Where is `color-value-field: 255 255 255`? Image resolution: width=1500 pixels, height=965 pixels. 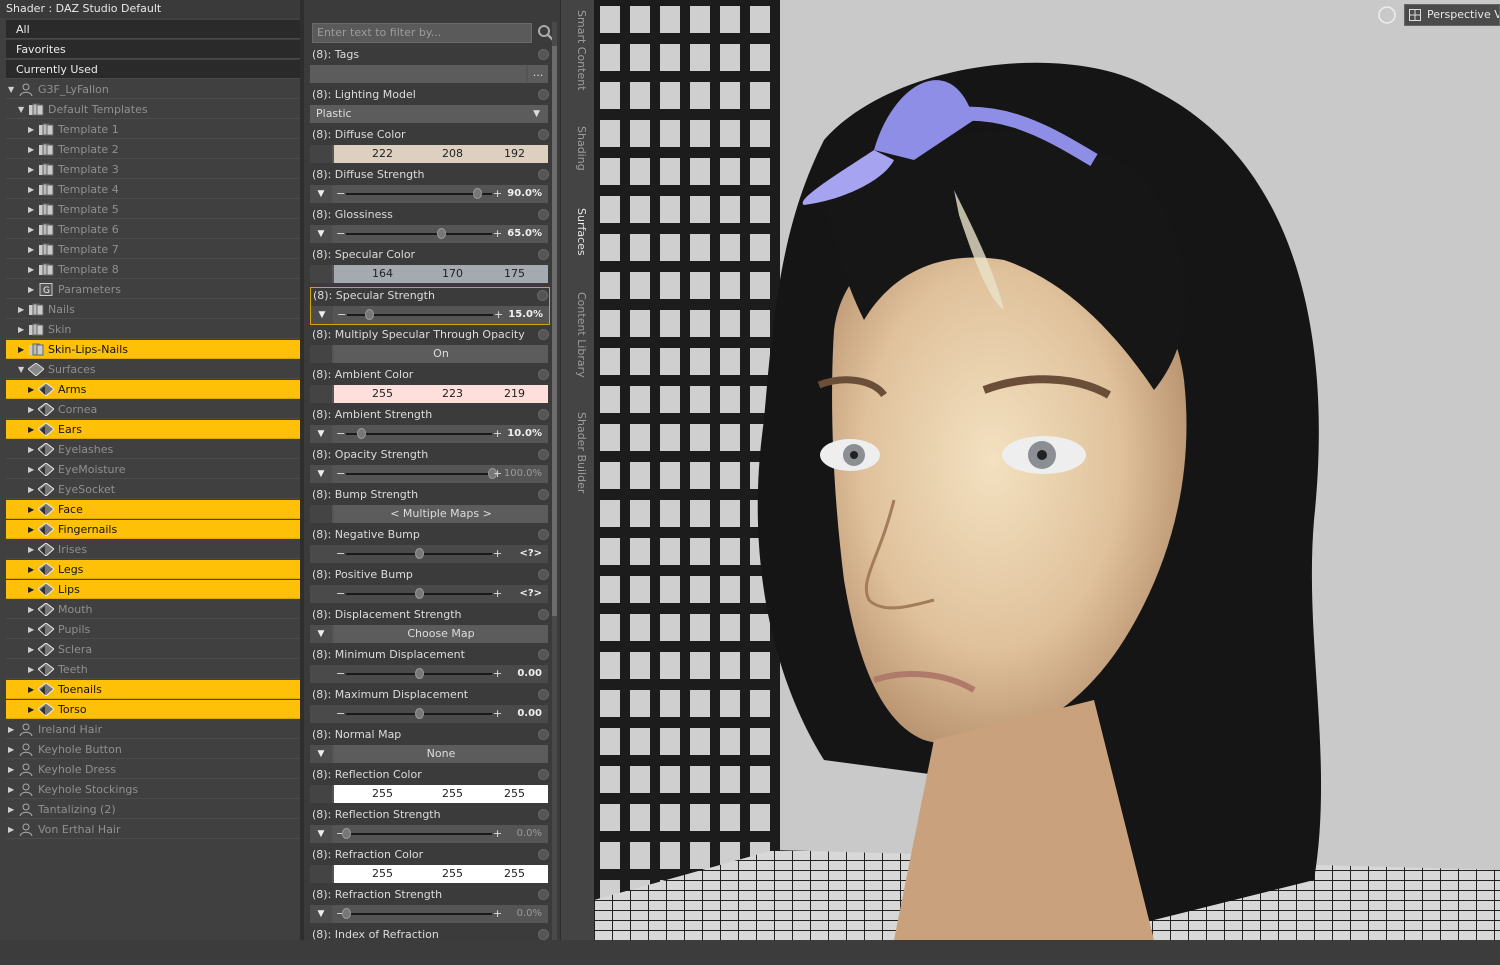
color-value-field: 255 255 255 is located at coordinates (441, 794).